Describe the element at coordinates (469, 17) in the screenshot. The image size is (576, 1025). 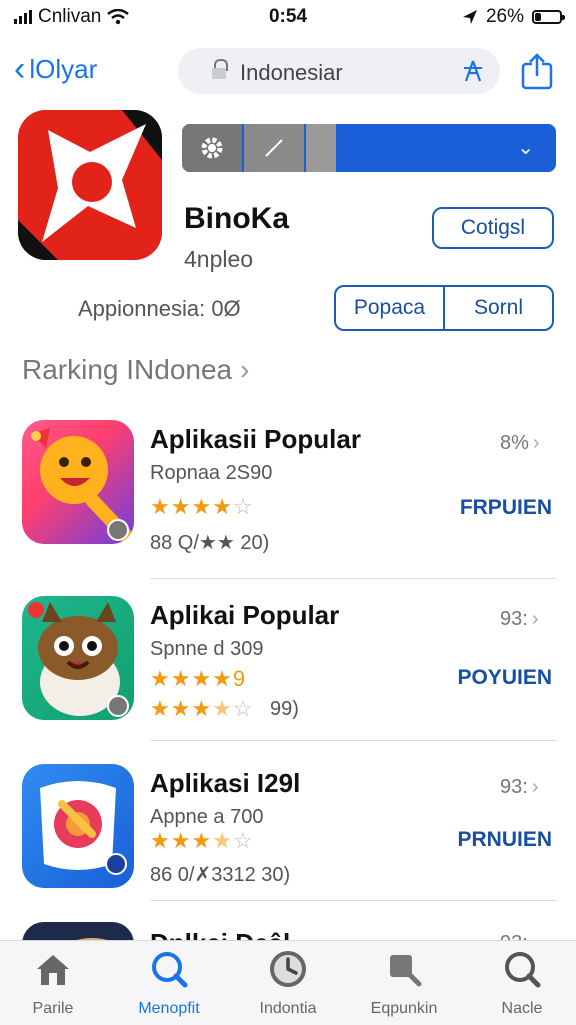
I see `location-arrow-icon` at that location.